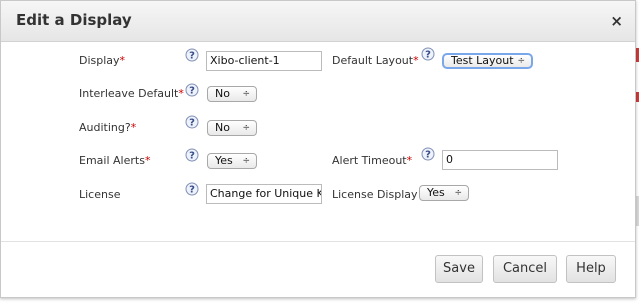 The image size is (640, 304). Describe the element at coordinates (115, 160) in the screenshot. I see `email-alerts-label: Email Alerts*` at that location.